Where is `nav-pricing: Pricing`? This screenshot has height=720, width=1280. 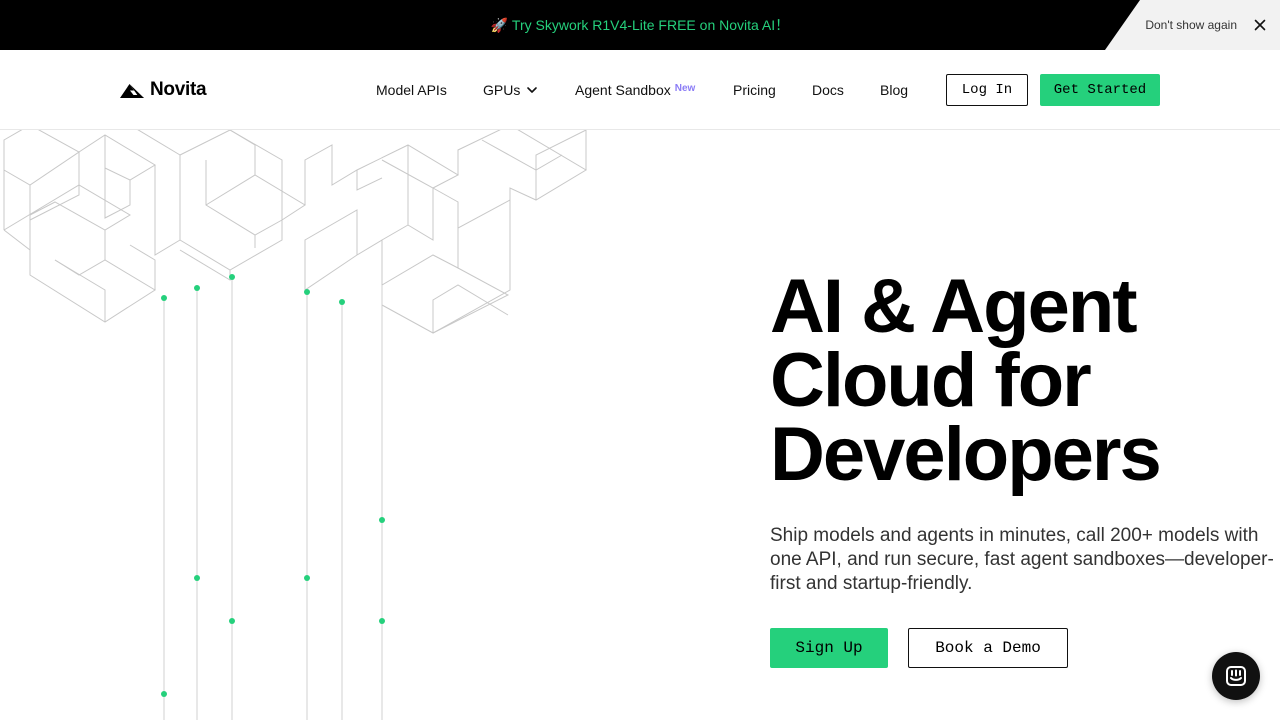 nav-pricing: Pricing is located at coordinates (754, 90).